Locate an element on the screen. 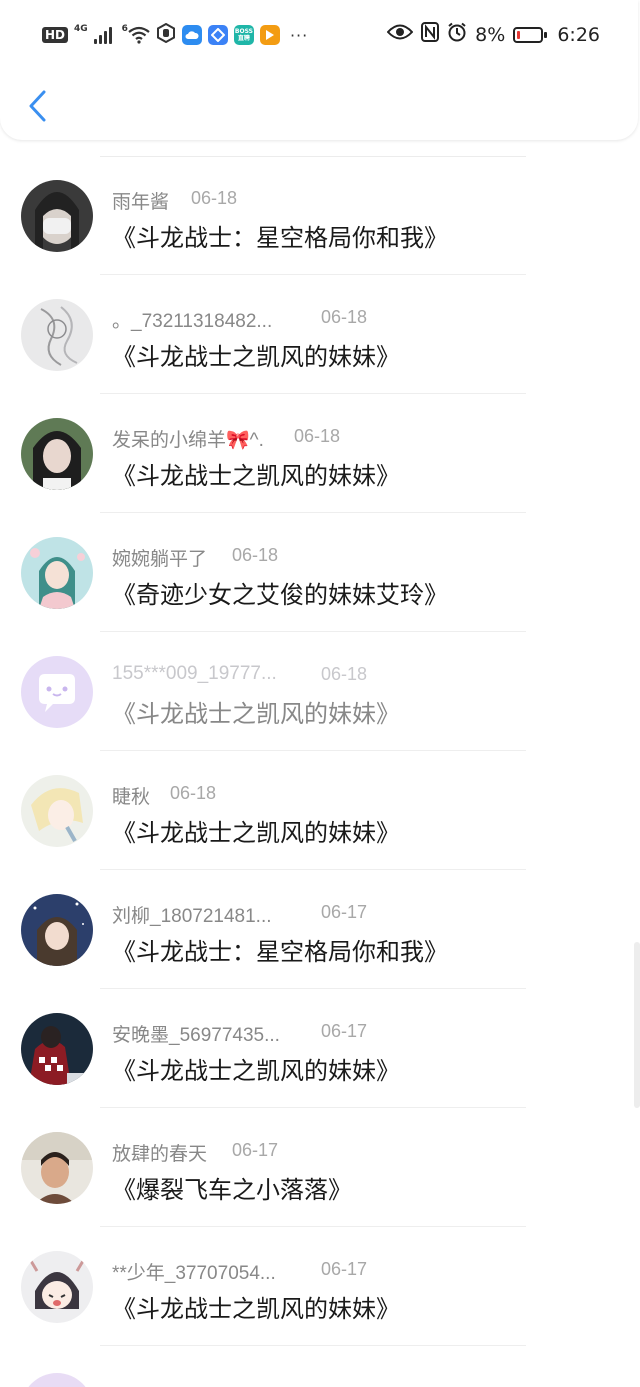 Image resolution: width=640 pixels, height=1387 pixels. item-username: 放肆的春天 is located at coordinates (160, 1154).